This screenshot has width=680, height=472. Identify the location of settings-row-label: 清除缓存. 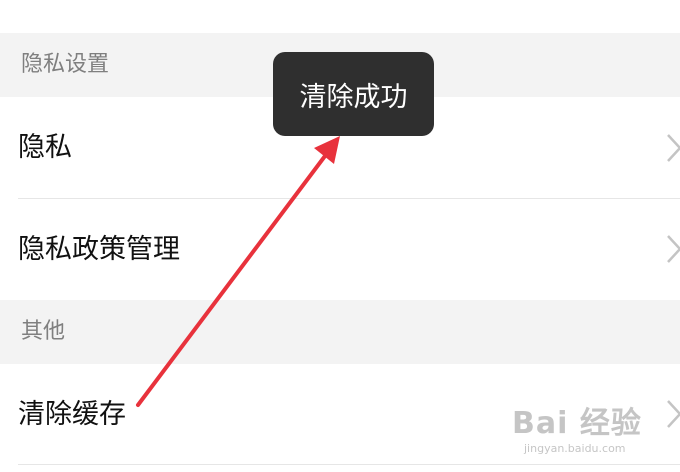
(72, 414).